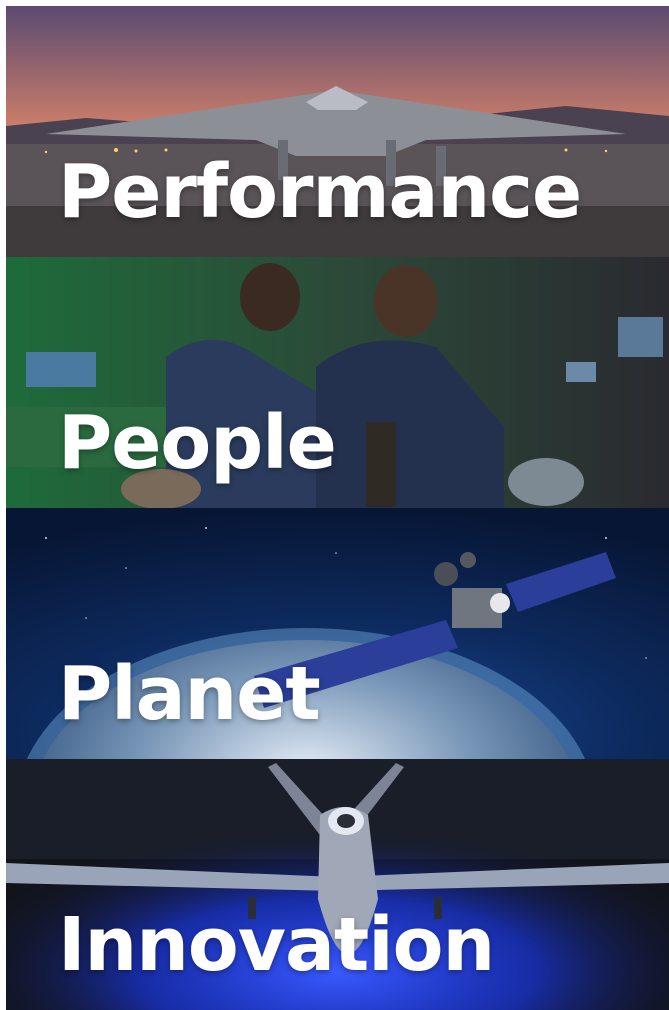 The width and height of the screenshot is (669, 1010). Describe the element at coordinates (197, 443) in the screenshot. I see `label-people: People` at that location.